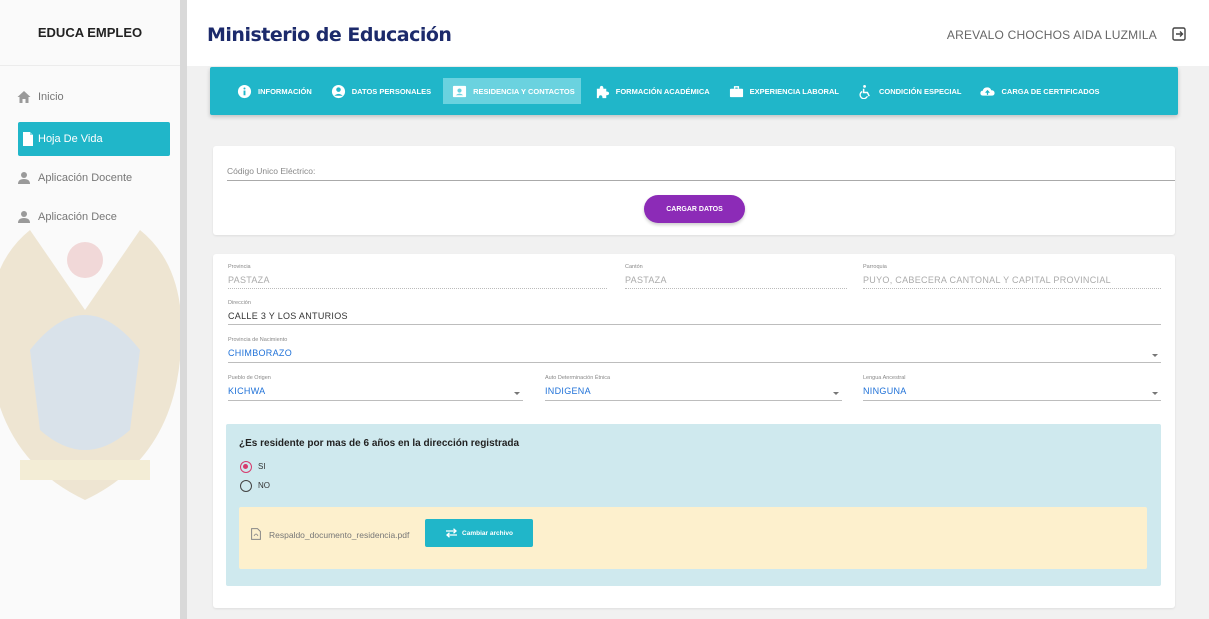 This screenshot has height=619, width=1209. Describe the element at coordinates (864, 91) in the screenshot. I see `accessibility-icon` at that location.